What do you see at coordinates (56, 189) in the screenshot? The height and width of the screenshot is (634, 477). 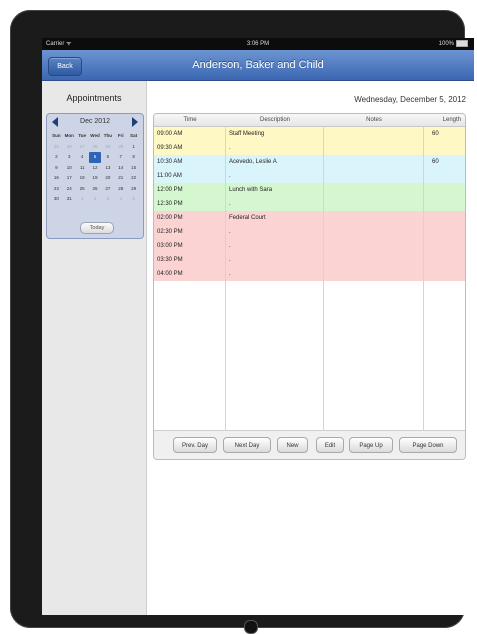 I see `calendar-day: 23` at bounding box center [56, 189].